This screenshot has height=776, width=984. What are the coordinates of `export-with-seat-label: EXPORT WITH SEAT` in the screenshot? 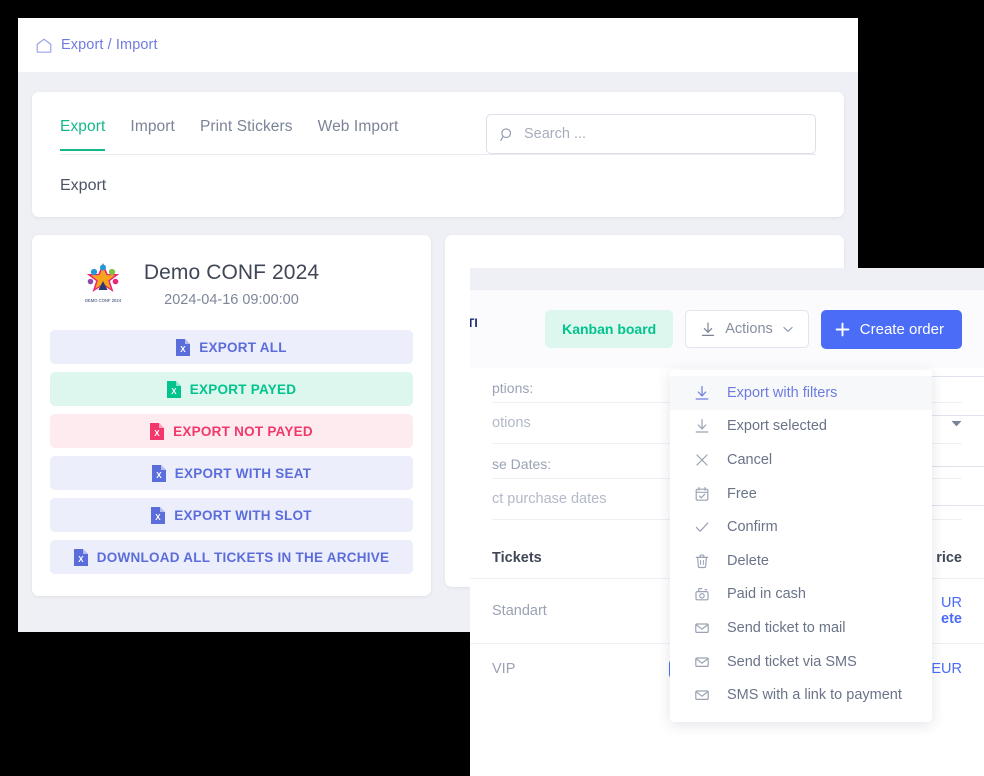 It's located at (243, 473).